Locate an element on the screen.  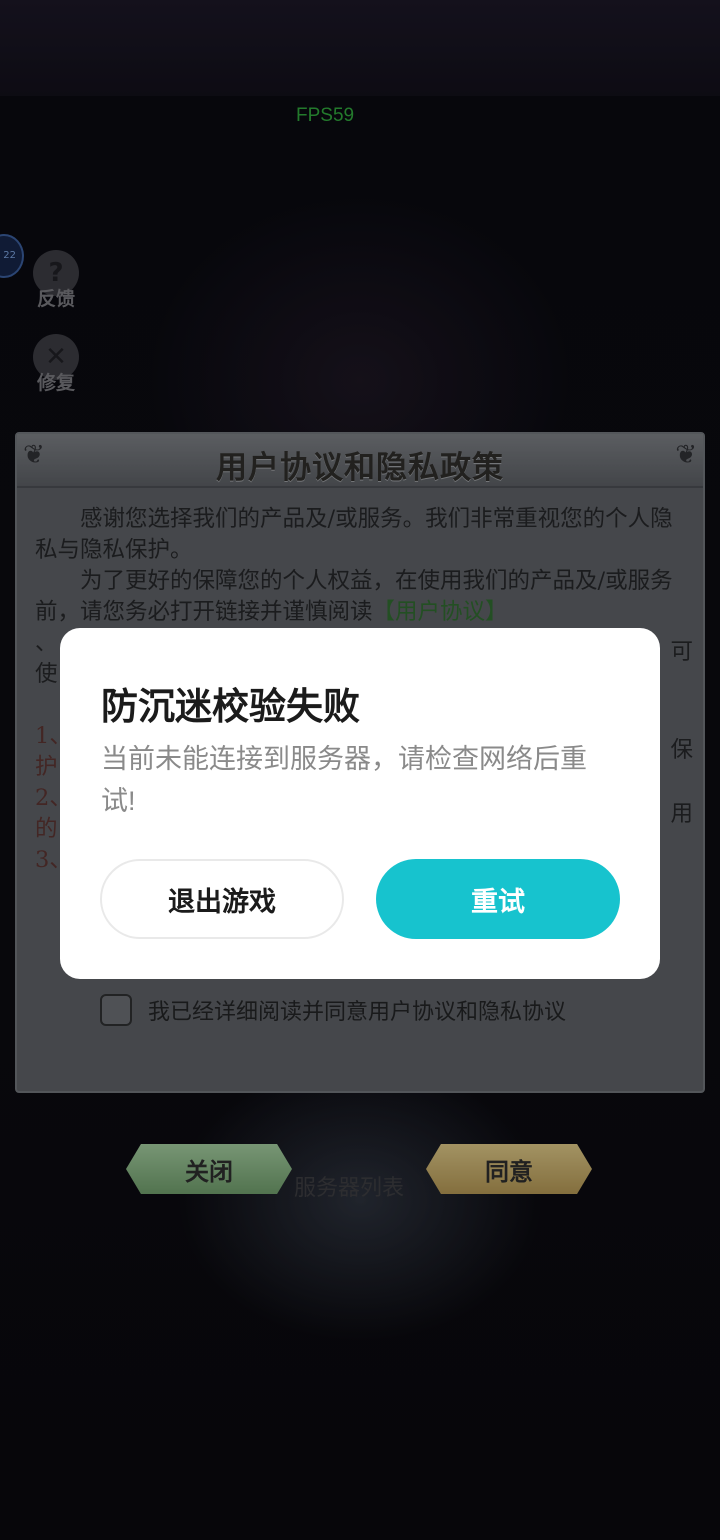
dialog-title: 防沉迷校验失败 is located at coordinates (230, 706).